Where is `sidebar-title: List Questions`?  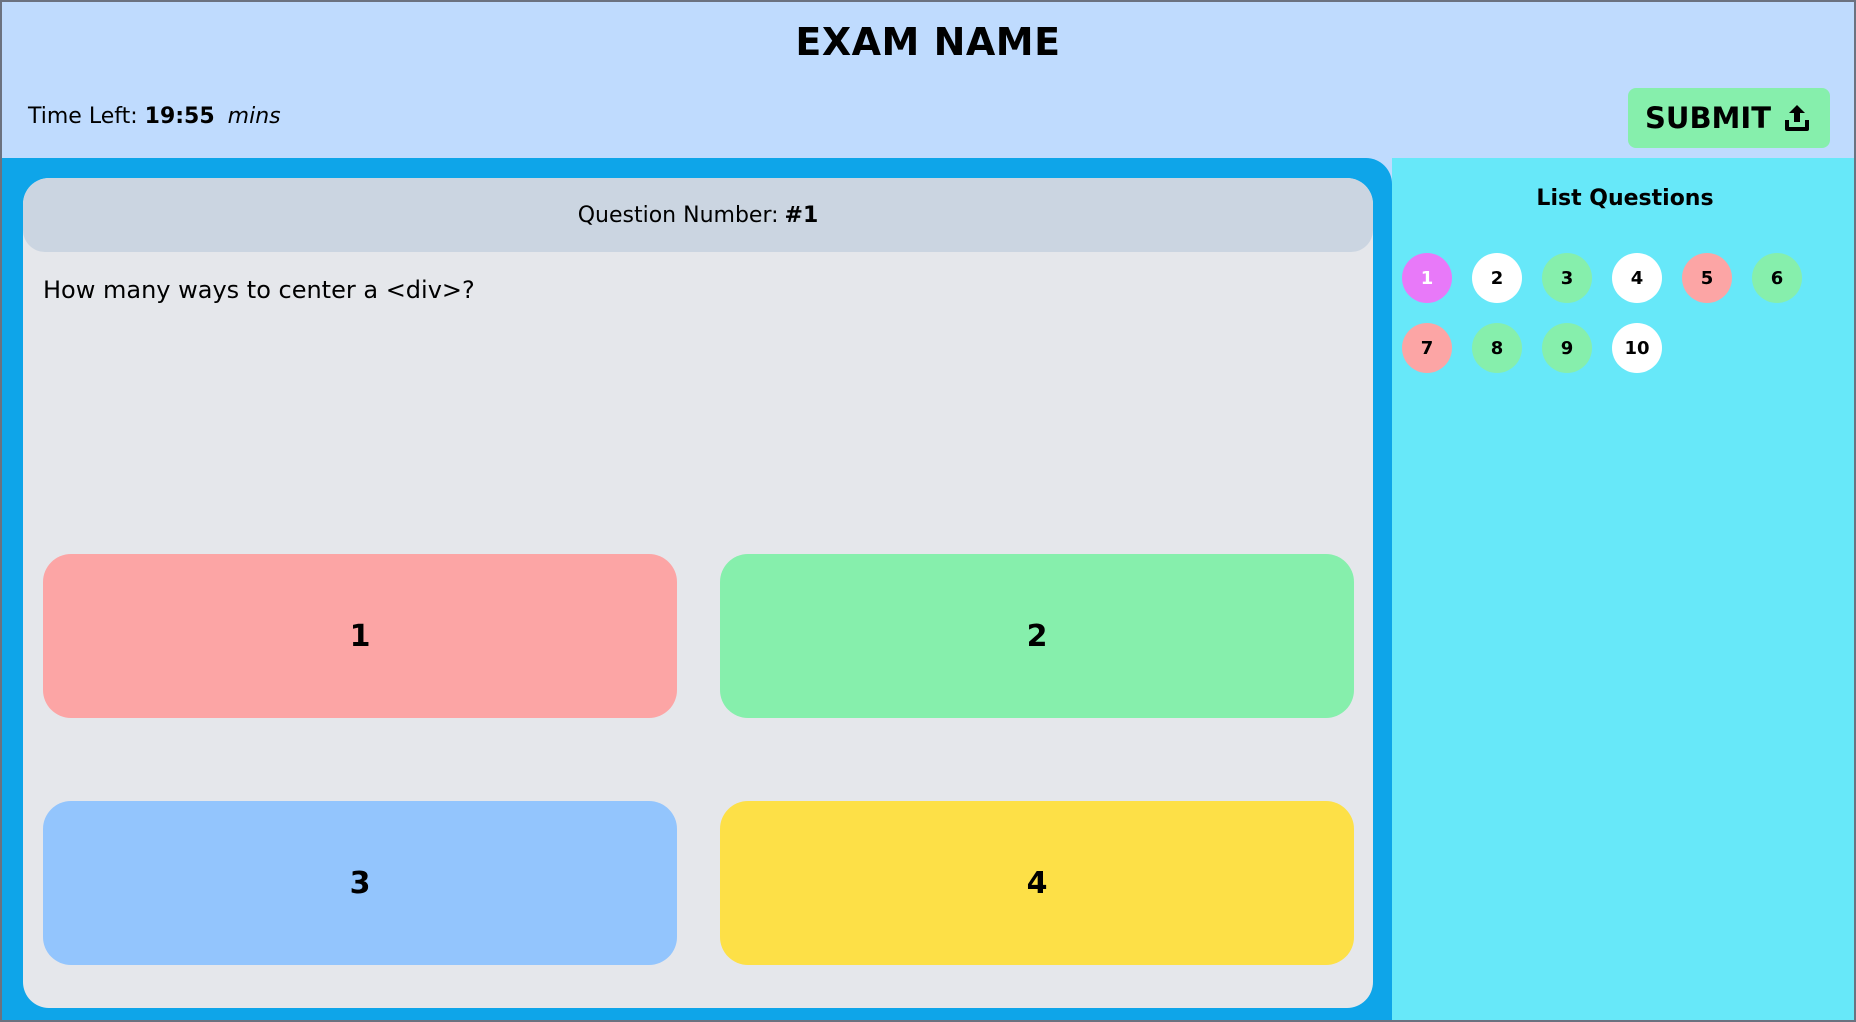 sidebar-title: List Questions is located at coordinates (1625, 198).